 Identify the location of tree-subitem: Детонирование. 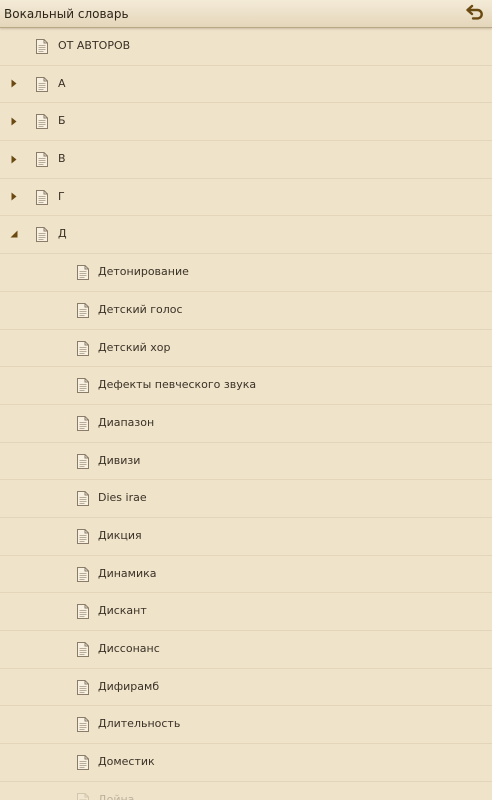
(246, 273).